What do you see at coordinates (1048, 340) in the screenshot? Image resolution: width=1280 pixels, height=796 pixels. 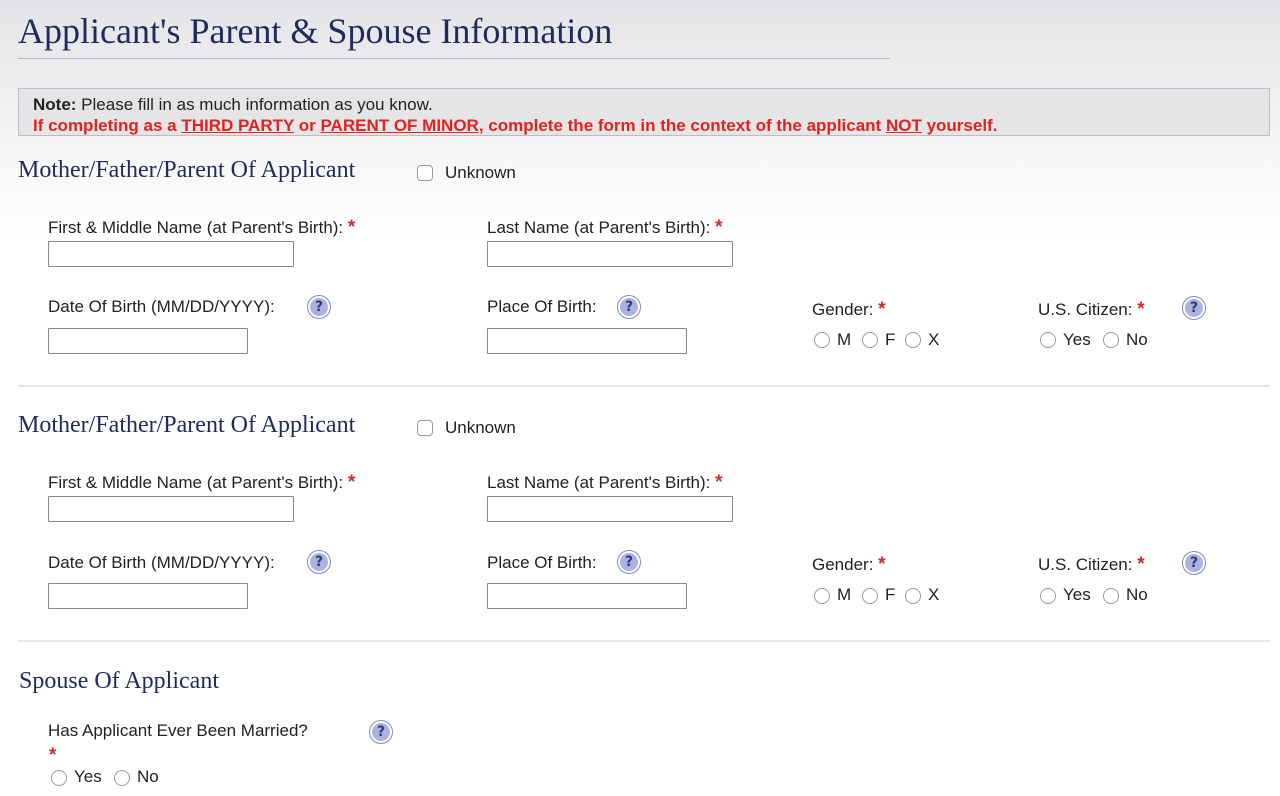 I see `parent-1-citizen-yes-radio` at bounding box center [1048, 340].